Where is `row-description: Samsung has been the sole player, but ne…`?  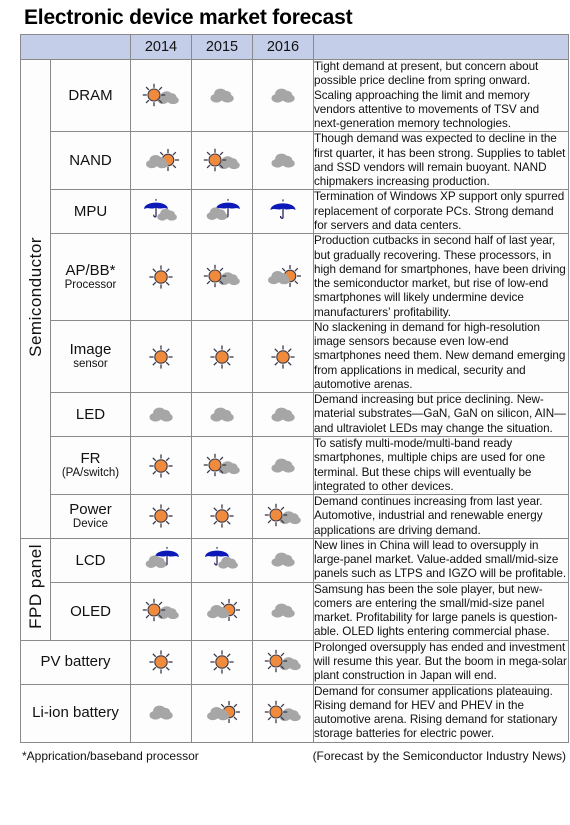
row-description: Samsung has been the sole player, but ne… is located at coordinates (441, 611).